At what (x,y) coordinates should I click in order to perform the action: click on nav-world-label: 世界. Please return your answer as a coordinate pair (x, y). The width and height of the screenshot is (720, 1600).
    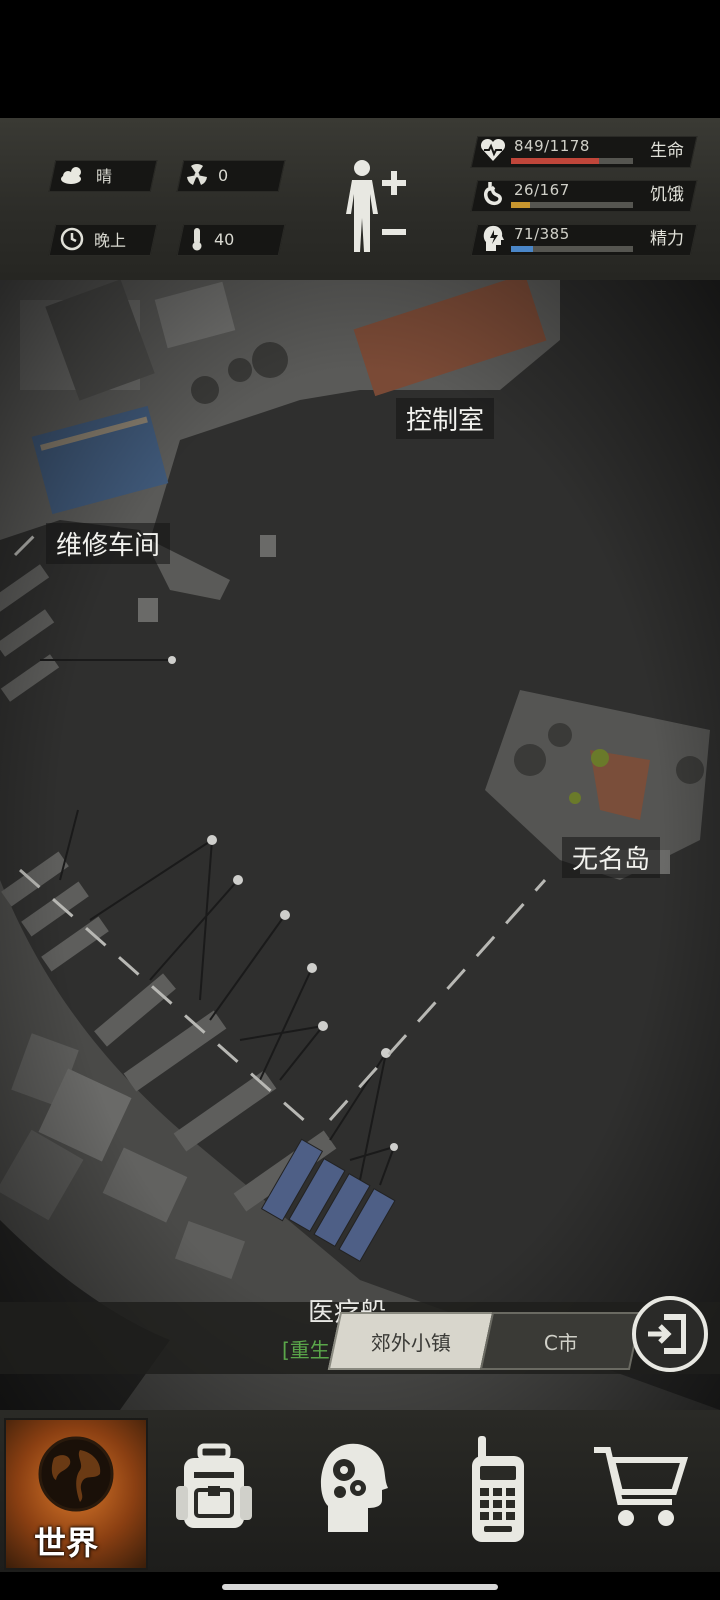
    Looking at the image, I should click on (66, 1543).